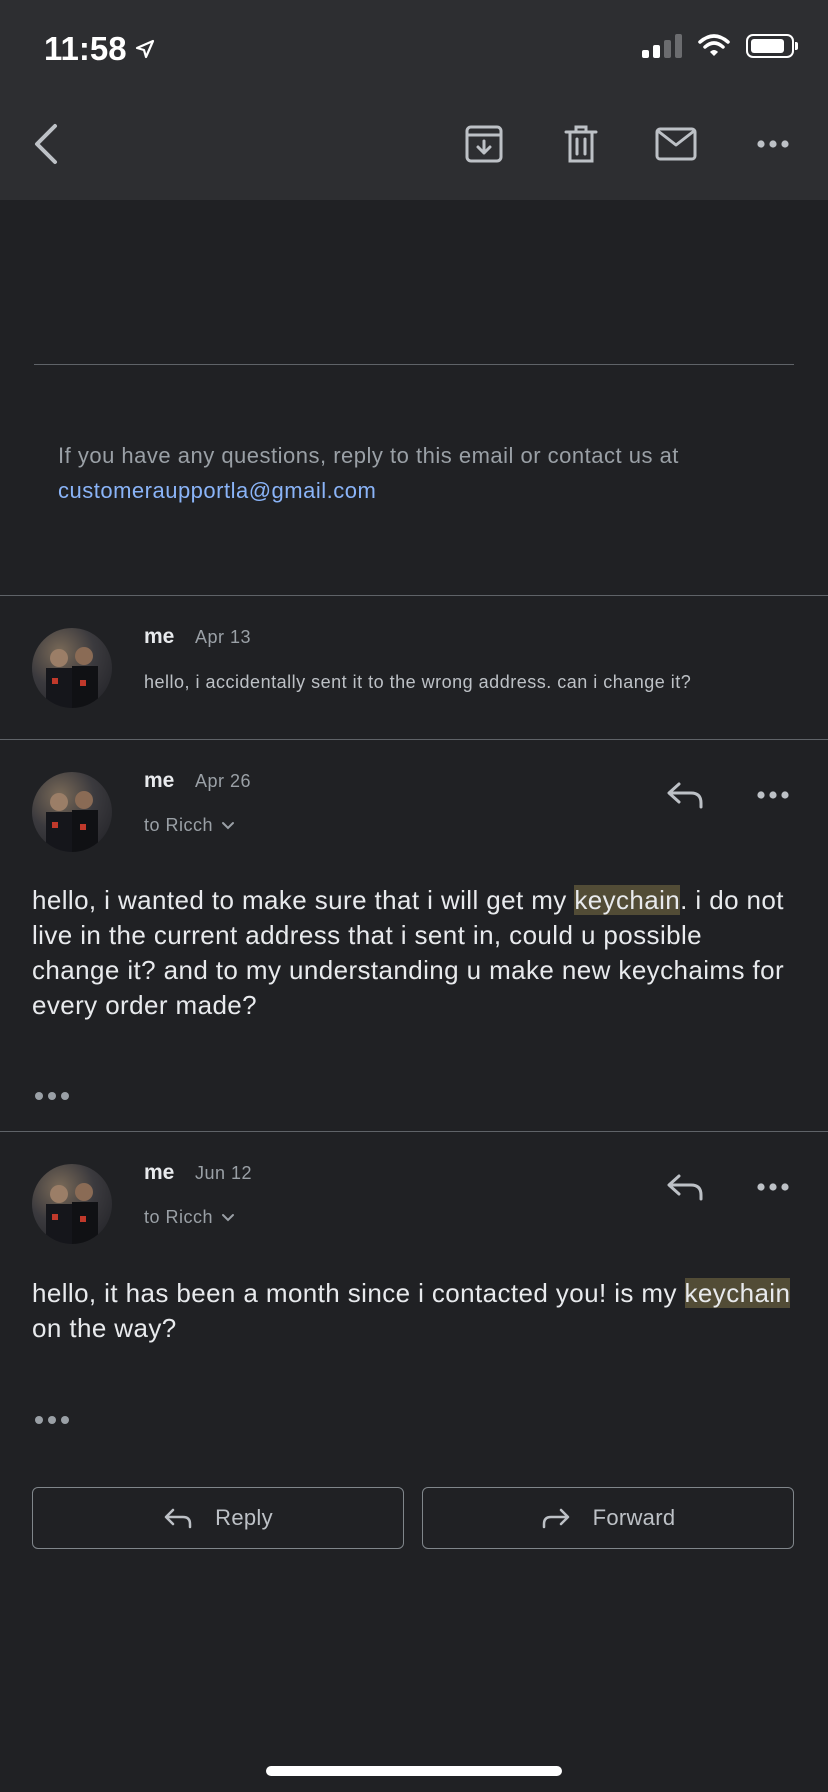 This screenshot has width=828, height=1792. Describe the element at coordinates (714, 45) in the screenshot. I see `wifi-icon` at that location.